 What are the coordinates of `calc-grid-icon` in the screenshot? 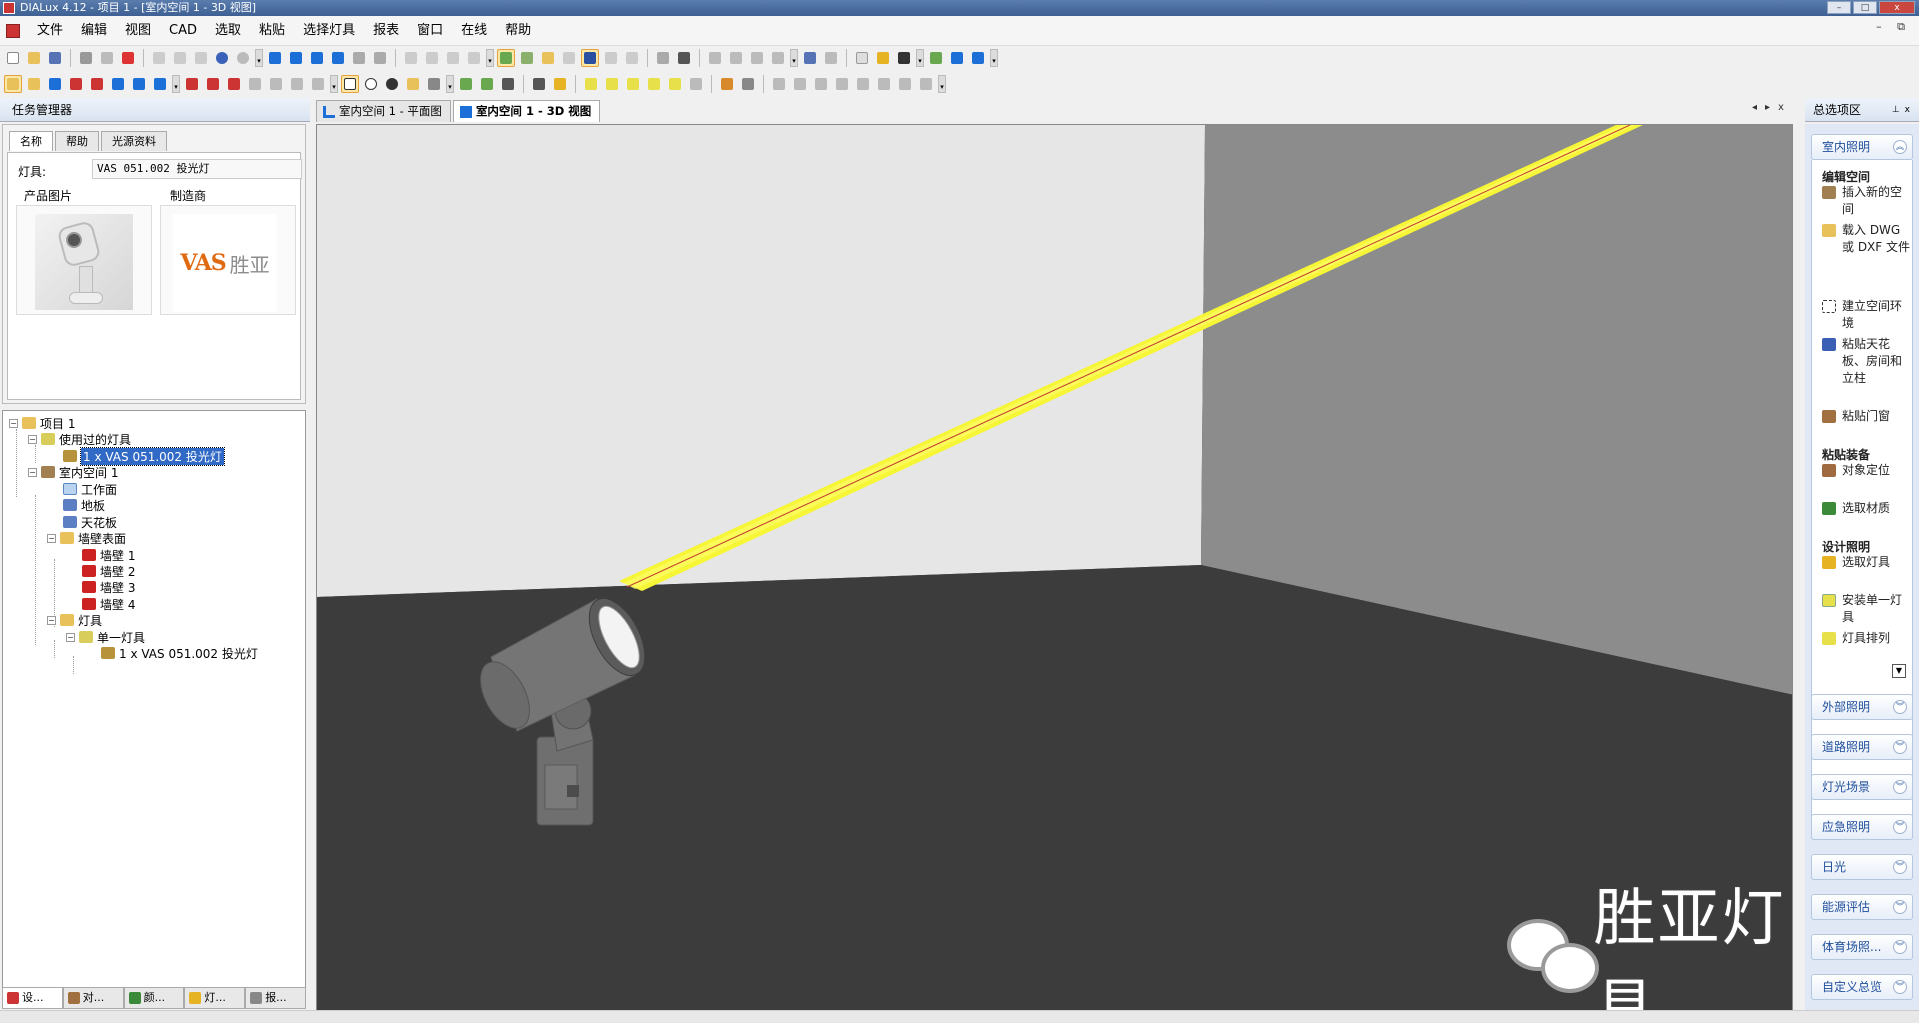 It's located at (727, 84).